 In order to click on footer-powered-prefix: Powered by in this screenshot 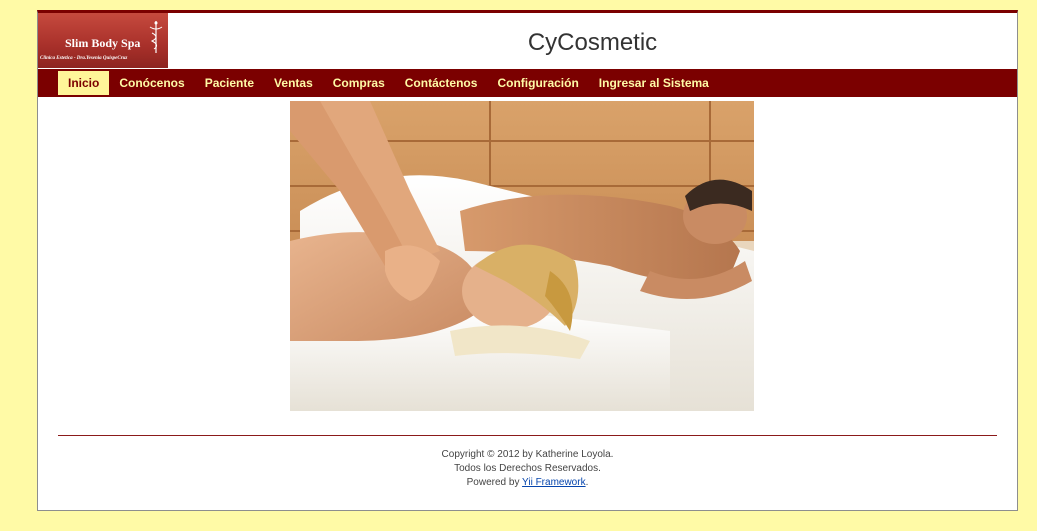, I will do `click(494, 482)`.